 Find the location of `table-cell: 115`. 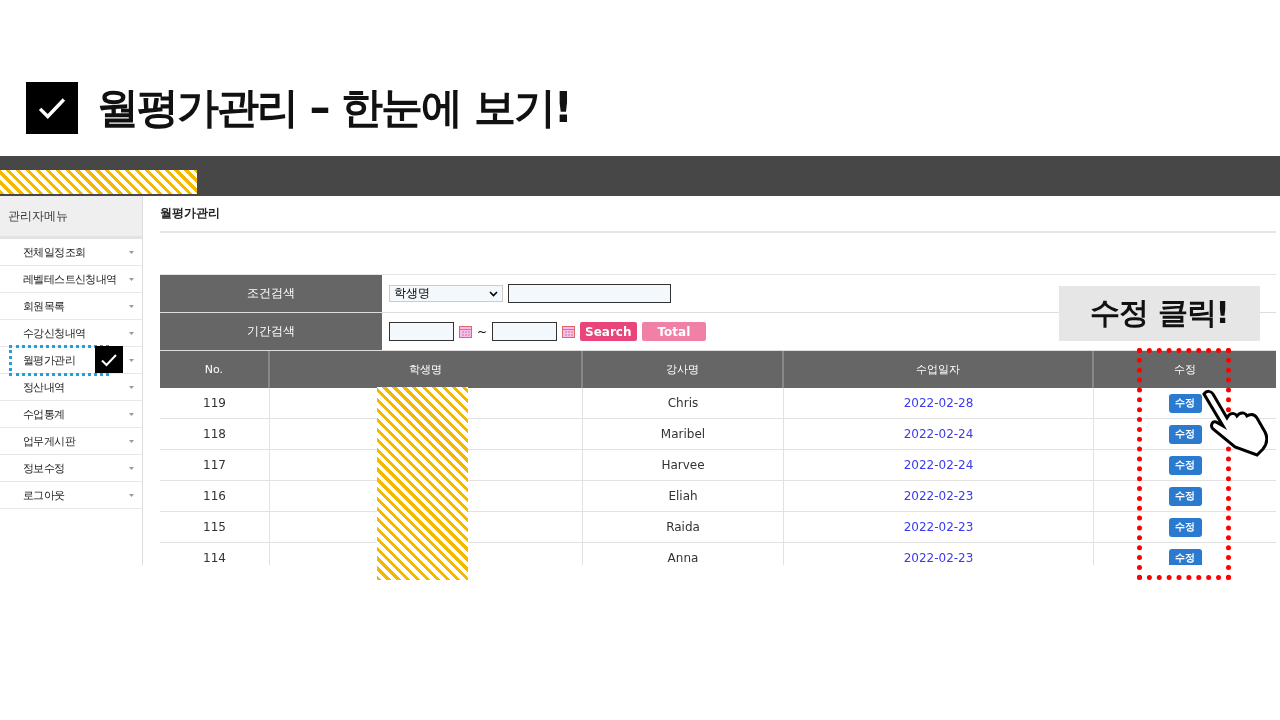

table-cell: 115 is located at coordinates (215, 527).